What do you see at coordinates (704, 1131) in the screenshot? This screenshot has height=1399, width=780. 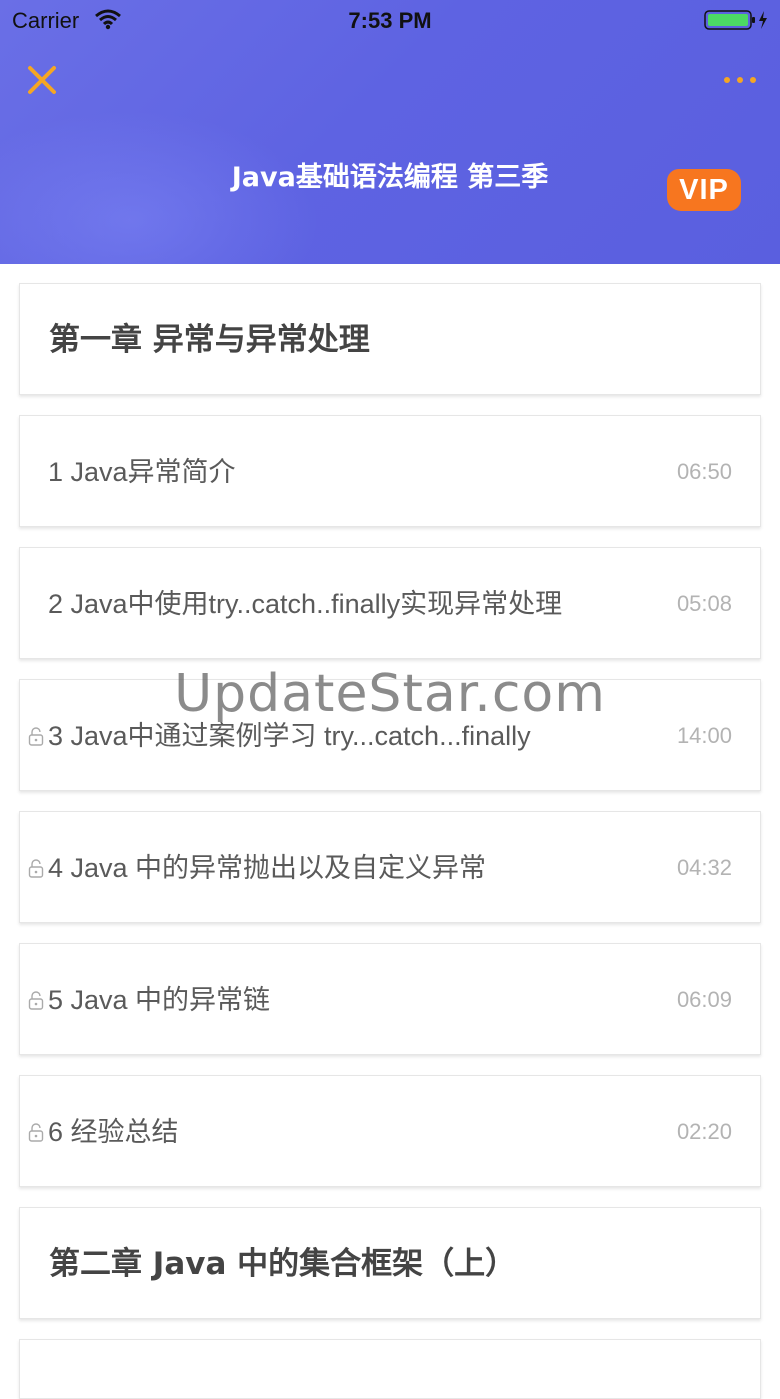 I see `lesson-duration: 02:20` at bounding box center [704, 1131].